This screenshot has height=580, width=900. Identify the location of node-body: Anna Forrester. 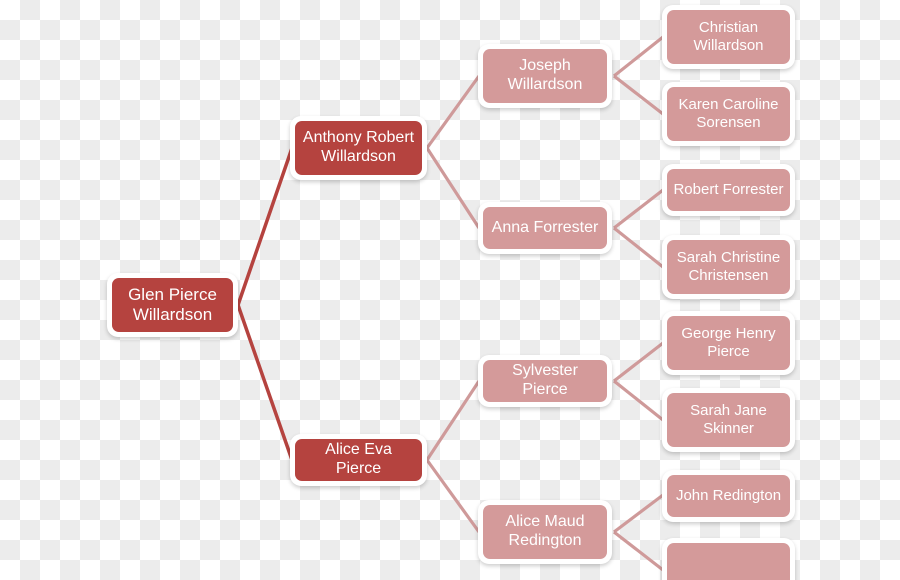
(545, 228).